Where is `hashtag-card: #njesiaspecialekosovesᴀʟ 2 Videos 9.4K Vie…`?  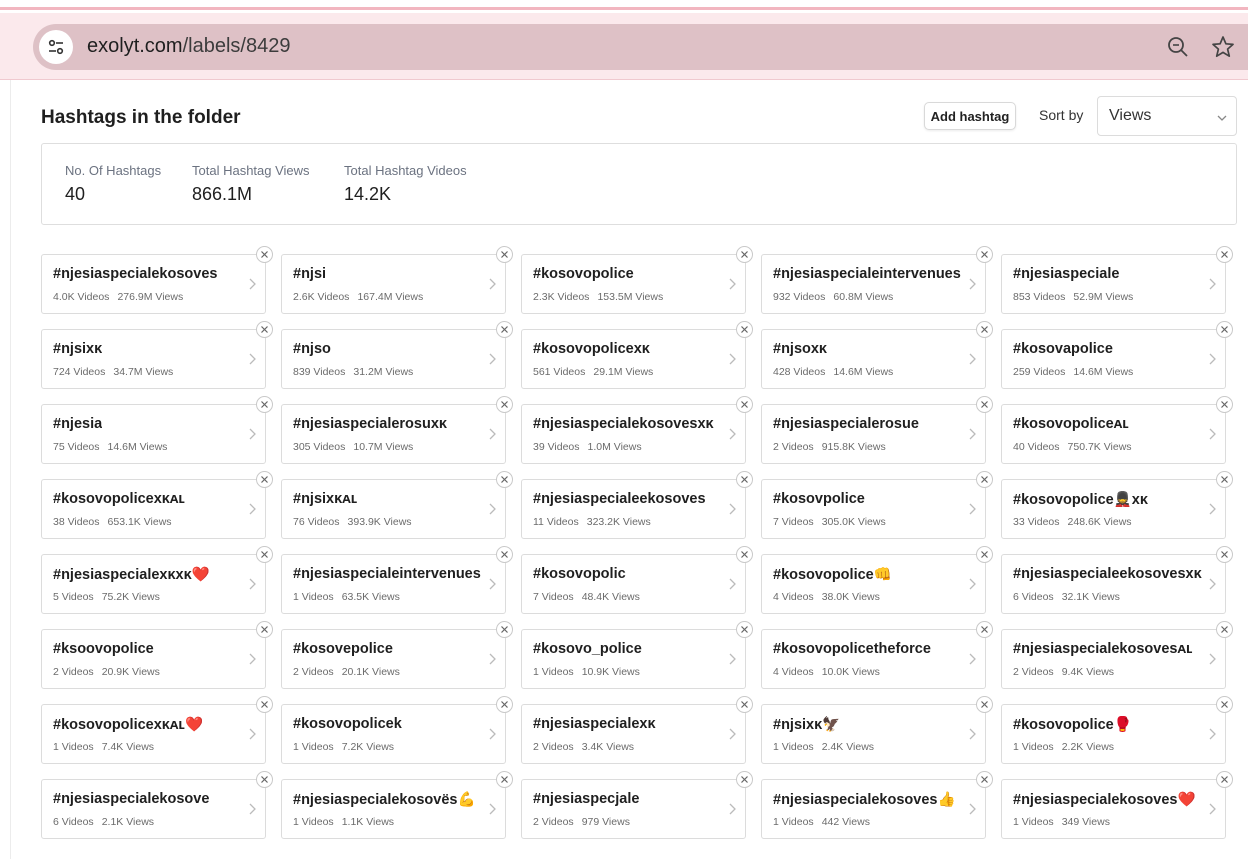
hashtag-card: #njesiaspecialekosovesᴀʟ 2 Videos 9.4K Vie… is located at coordinates (1117, 655).